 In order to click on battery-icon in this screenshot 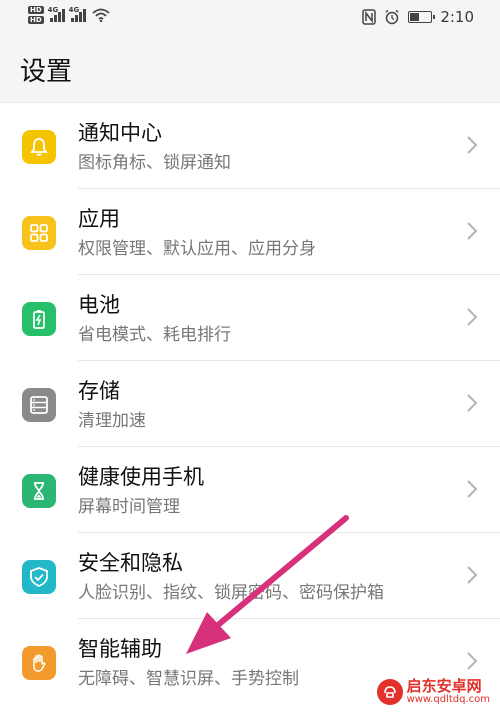, I will do `click(39, 319)`.